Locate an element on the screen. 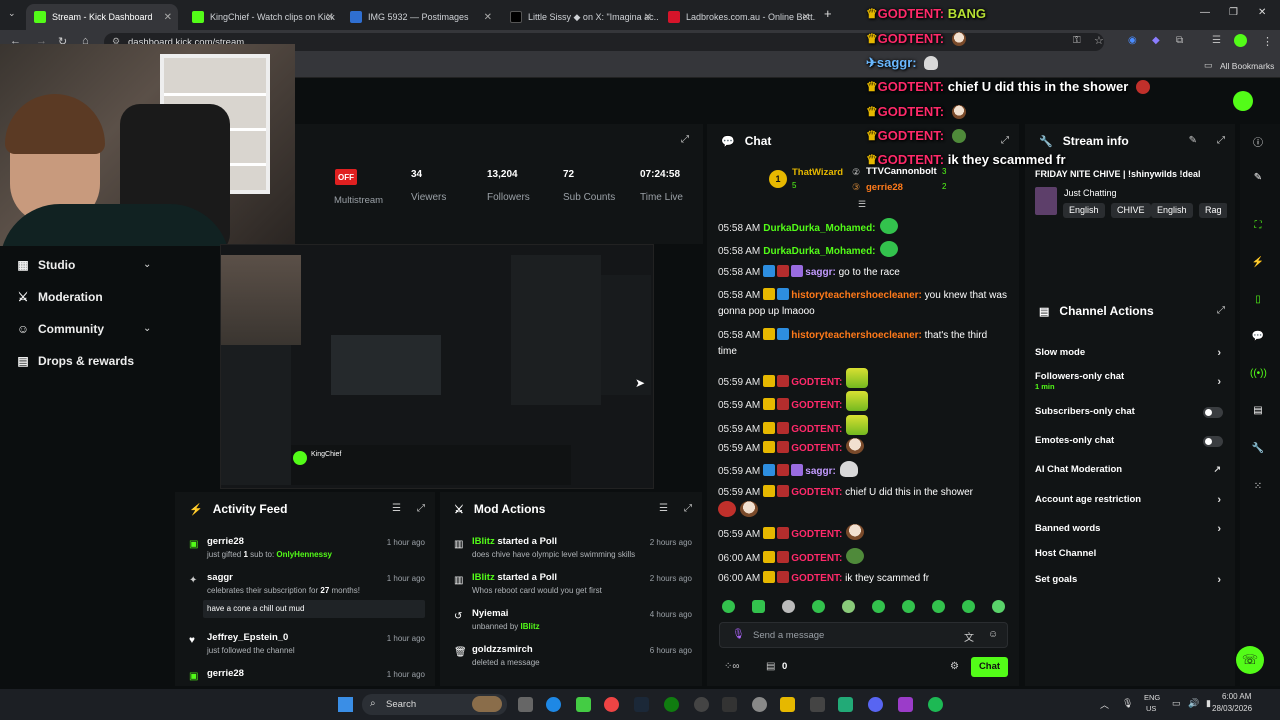 The width and height of the screenshot is (1280, 720). xbox-icon is located at coordinates (671, 704).